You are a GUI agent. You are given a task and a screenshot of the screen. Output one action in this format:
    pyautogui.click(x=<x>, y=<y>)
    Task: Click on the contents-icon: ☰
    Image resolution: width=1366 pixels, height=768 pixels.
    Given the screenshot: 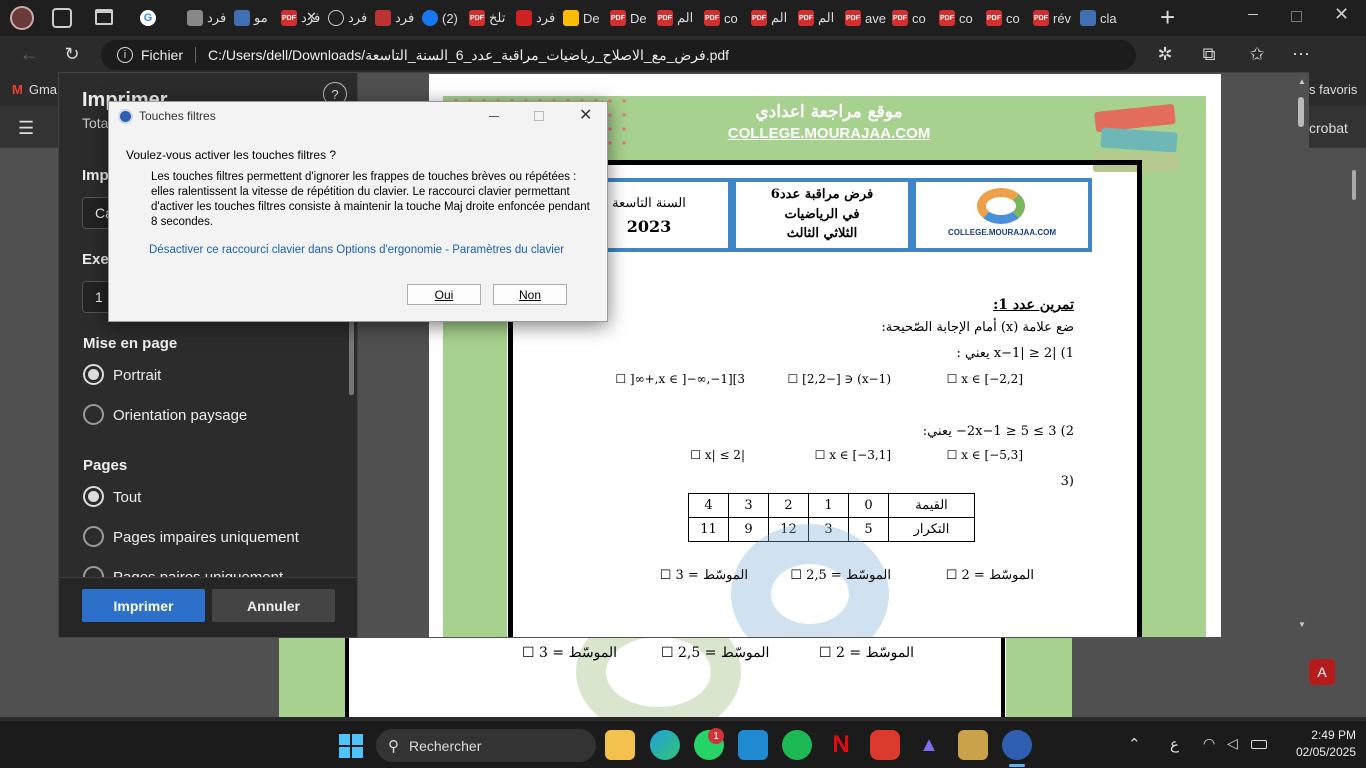 What is the action you would take?
    pyautogui.click(x=26, y=128)
    